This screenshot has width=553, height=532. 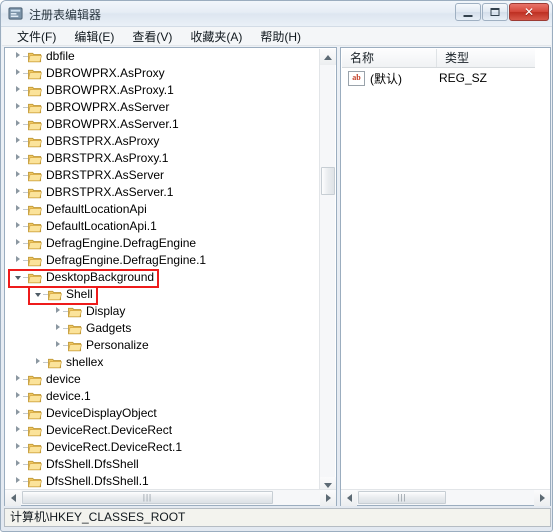 I want to click on tree-item: DBRSTPRX.AsProxy.1, so click(x=163, y=159).